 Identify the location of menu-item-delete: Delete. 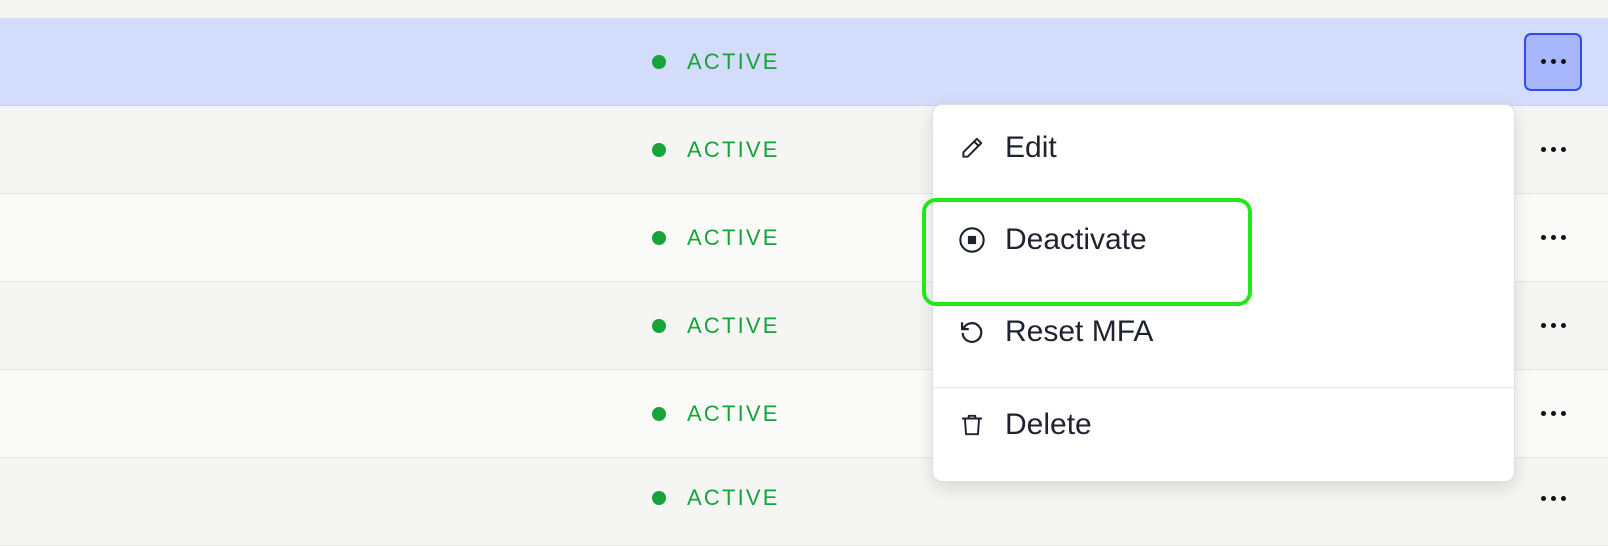
(1024, 425).